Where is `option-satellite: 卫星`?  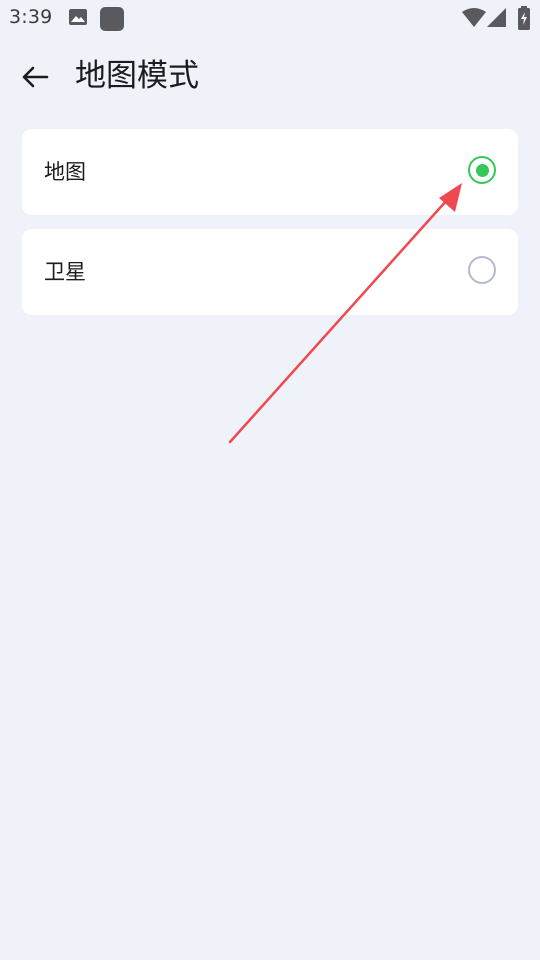 option-satellite: 卫星 is located at coordinates (270, 272).